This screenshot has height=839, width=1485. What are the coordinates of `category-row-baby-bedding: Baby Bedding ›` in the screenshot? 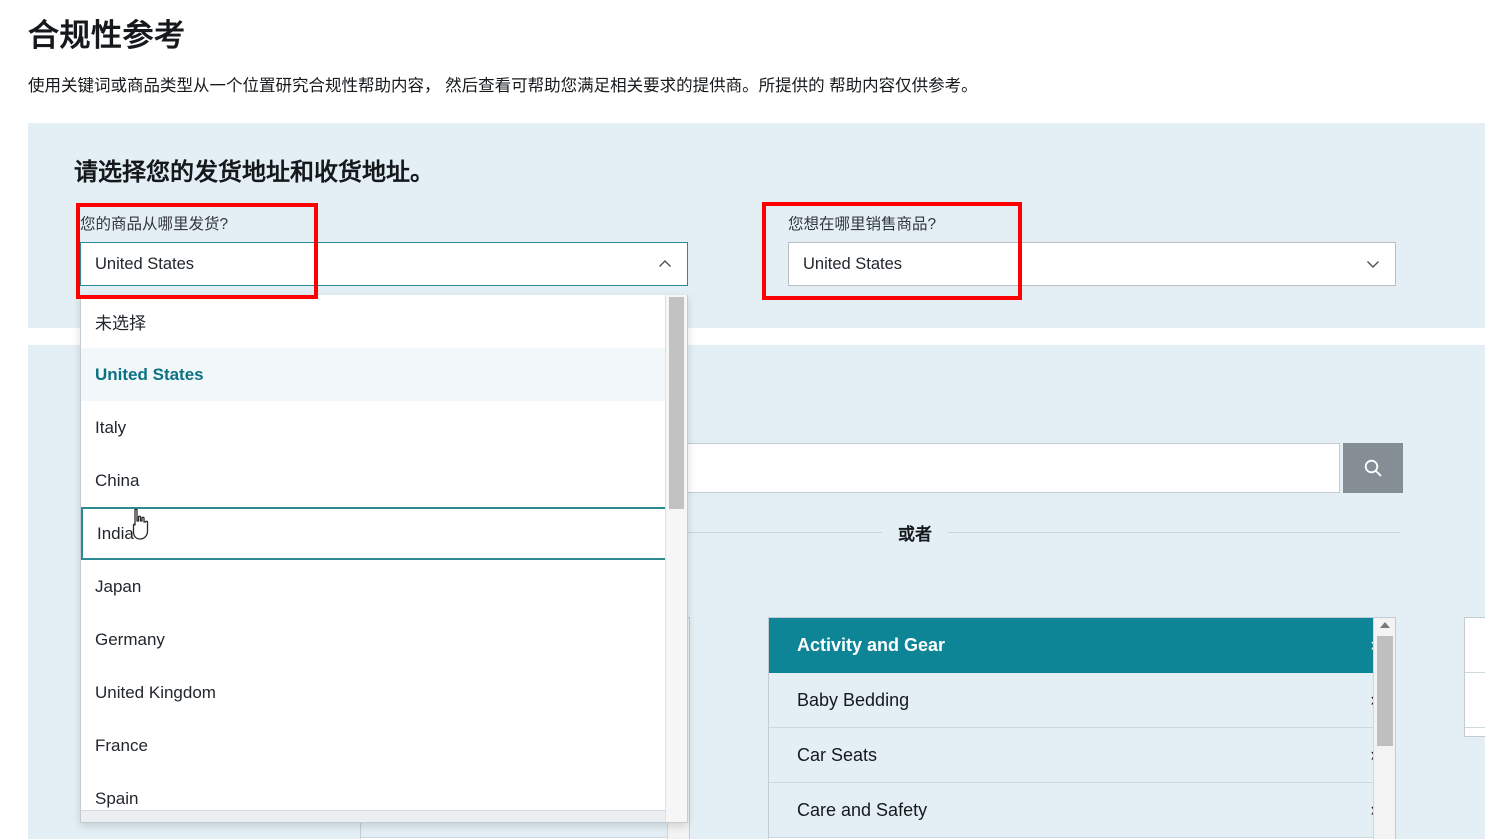 It's located at (1082, 700).